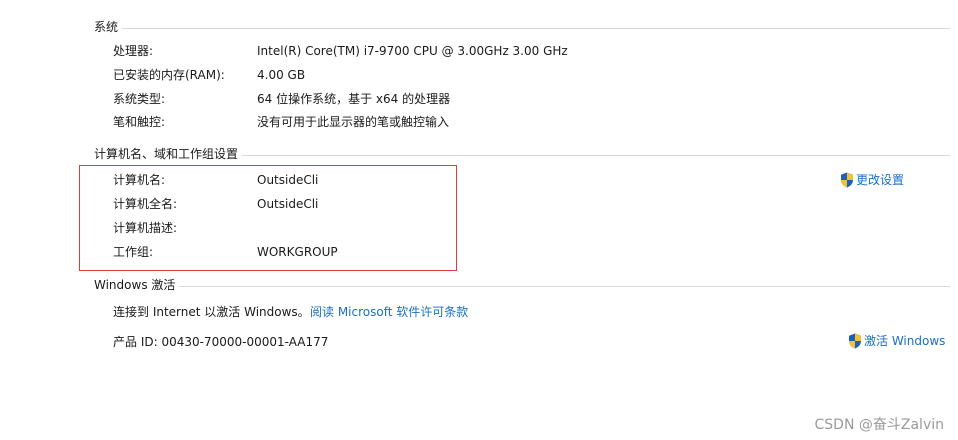 This screenshot has height=440, width=958. I want to click on license-terms-link: 阅读 Microsoft 软件许可条款, so click(389, 312).